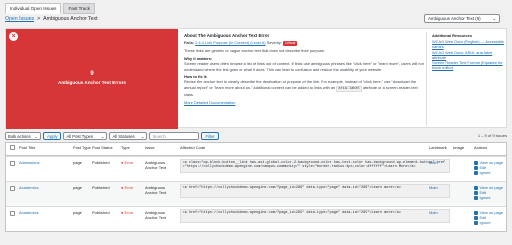 This screenshot has height=245, width=512. I want to click on view-tabs: Individual Open Issues Fast Track, so click(50, 8).